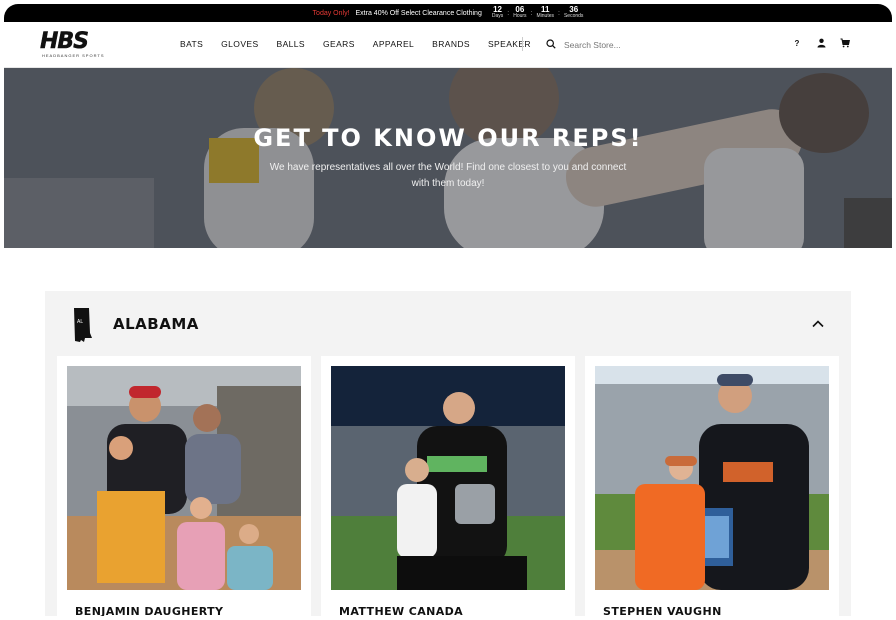  Describe the element at coordinates (662, 610) in the screenshot. I see `rep-name: STEPHEN VAUGHN` at that location.